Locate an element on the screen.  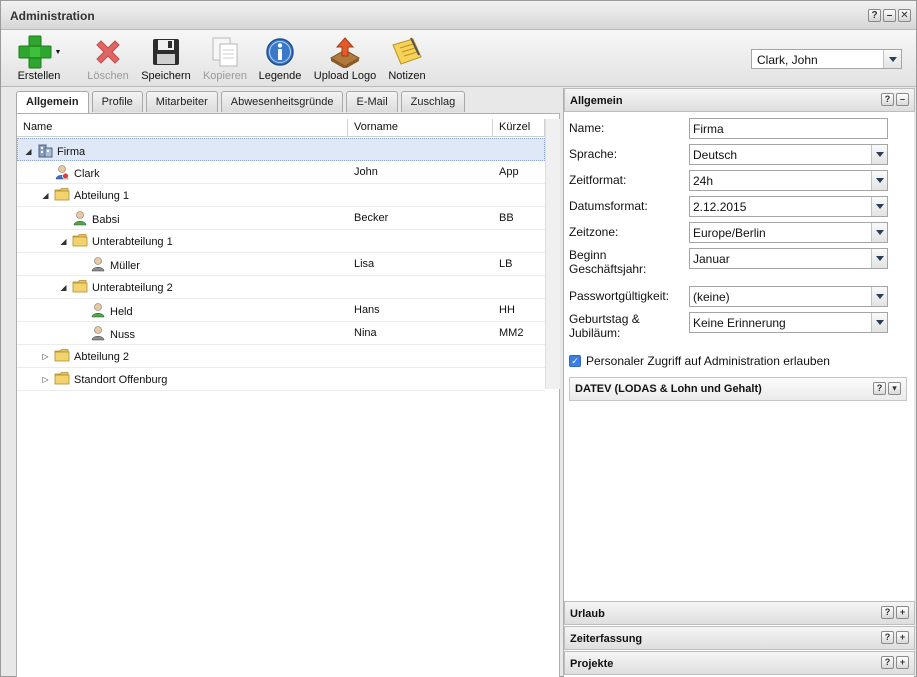
copy-button: Kopieren is located at coordinates (225, 58).